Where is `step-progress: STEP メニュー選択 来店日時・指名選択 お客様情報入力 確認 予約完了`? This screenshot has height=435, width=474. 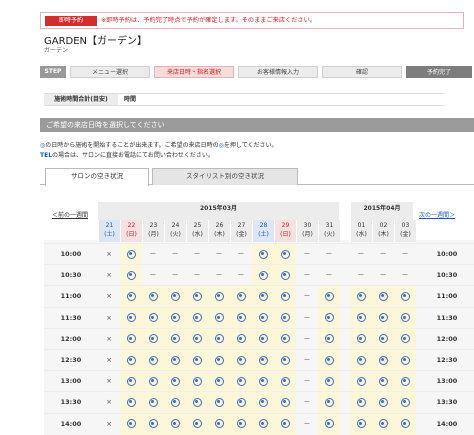 step-progress: STEP メニュー選択 来店日時・指名選択 お客様情報入力 確認 予約完了 is located at coordinates (256, 72).